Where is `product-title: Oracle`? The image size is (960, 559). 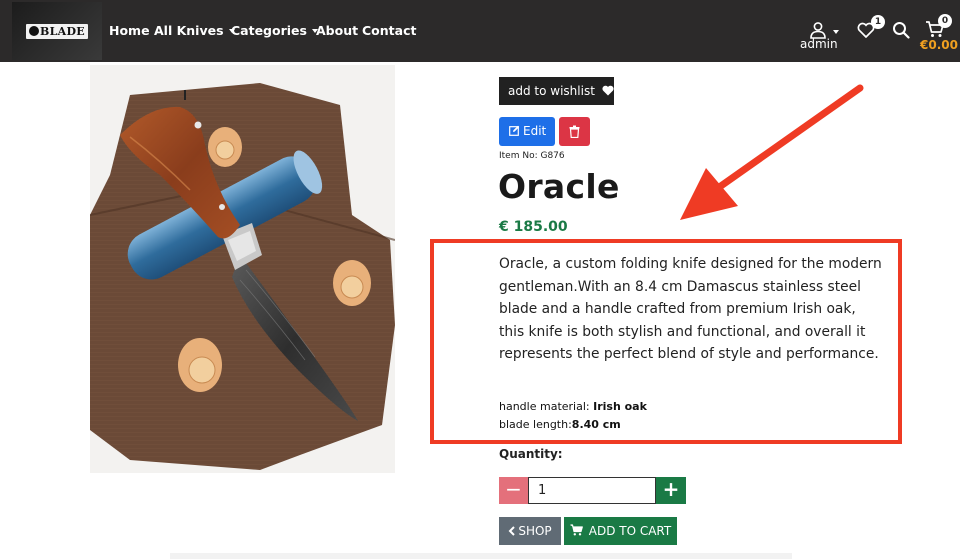 product-title: Oracle is located at coordinates (559, 186).